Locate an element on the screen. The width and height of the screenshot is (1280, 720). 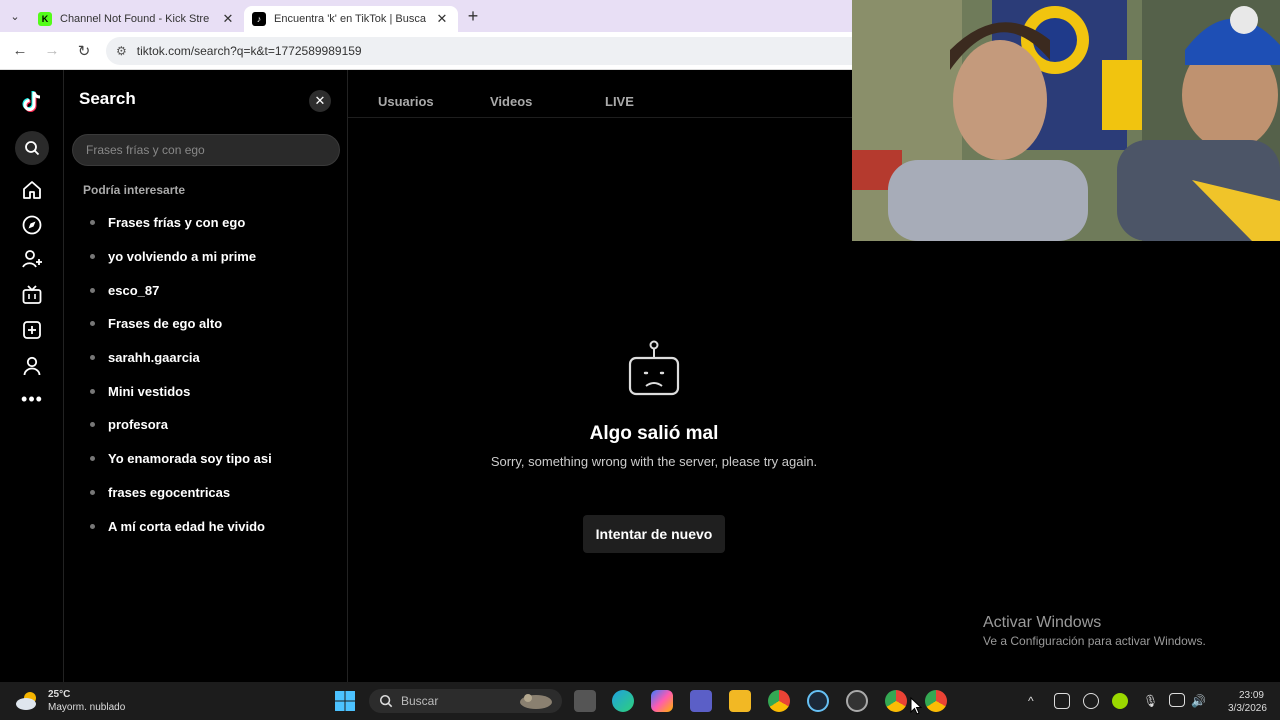
tab-title: Channel Not Found - Kick Stre is located at coordinates (135, 19).